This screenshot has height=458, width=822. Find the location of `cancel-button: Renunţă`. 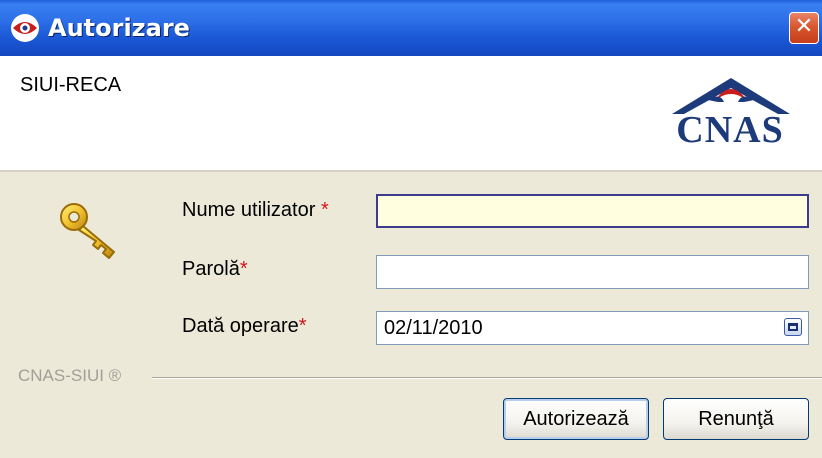

cancel-button: Renunţă is located at coordinates (736, 419).